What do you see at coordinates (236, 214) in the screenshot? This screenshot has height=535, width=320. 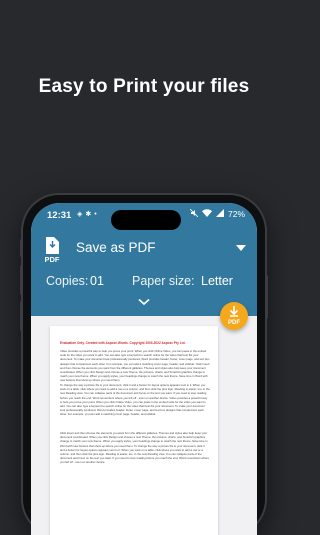 I see `battery-percentage: 72%` at bounding box center [236, 214].